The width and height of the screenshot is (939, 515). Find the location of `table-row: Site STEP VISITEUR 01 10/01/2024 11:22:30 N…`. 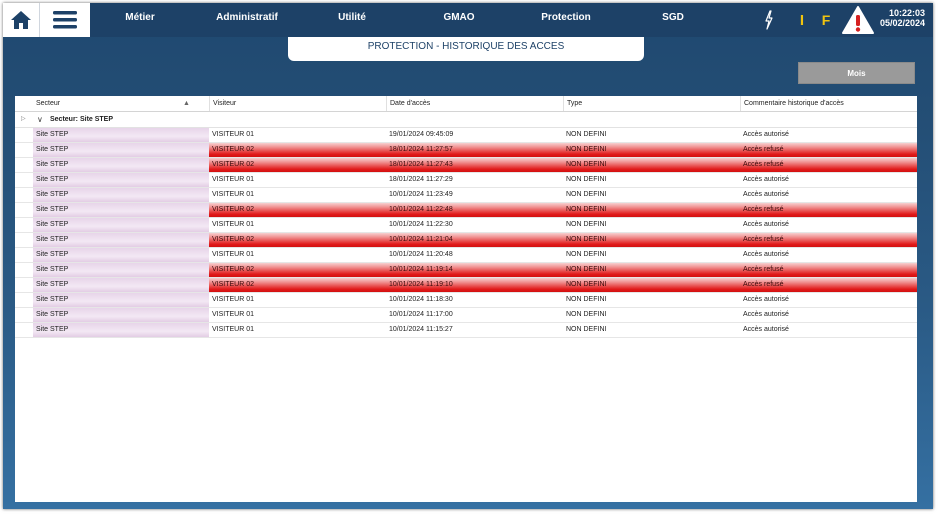

table-row: Site STEP VISITEUR 01 10/01/2024 11:22:30 N… is located at coordinates (466, 225).